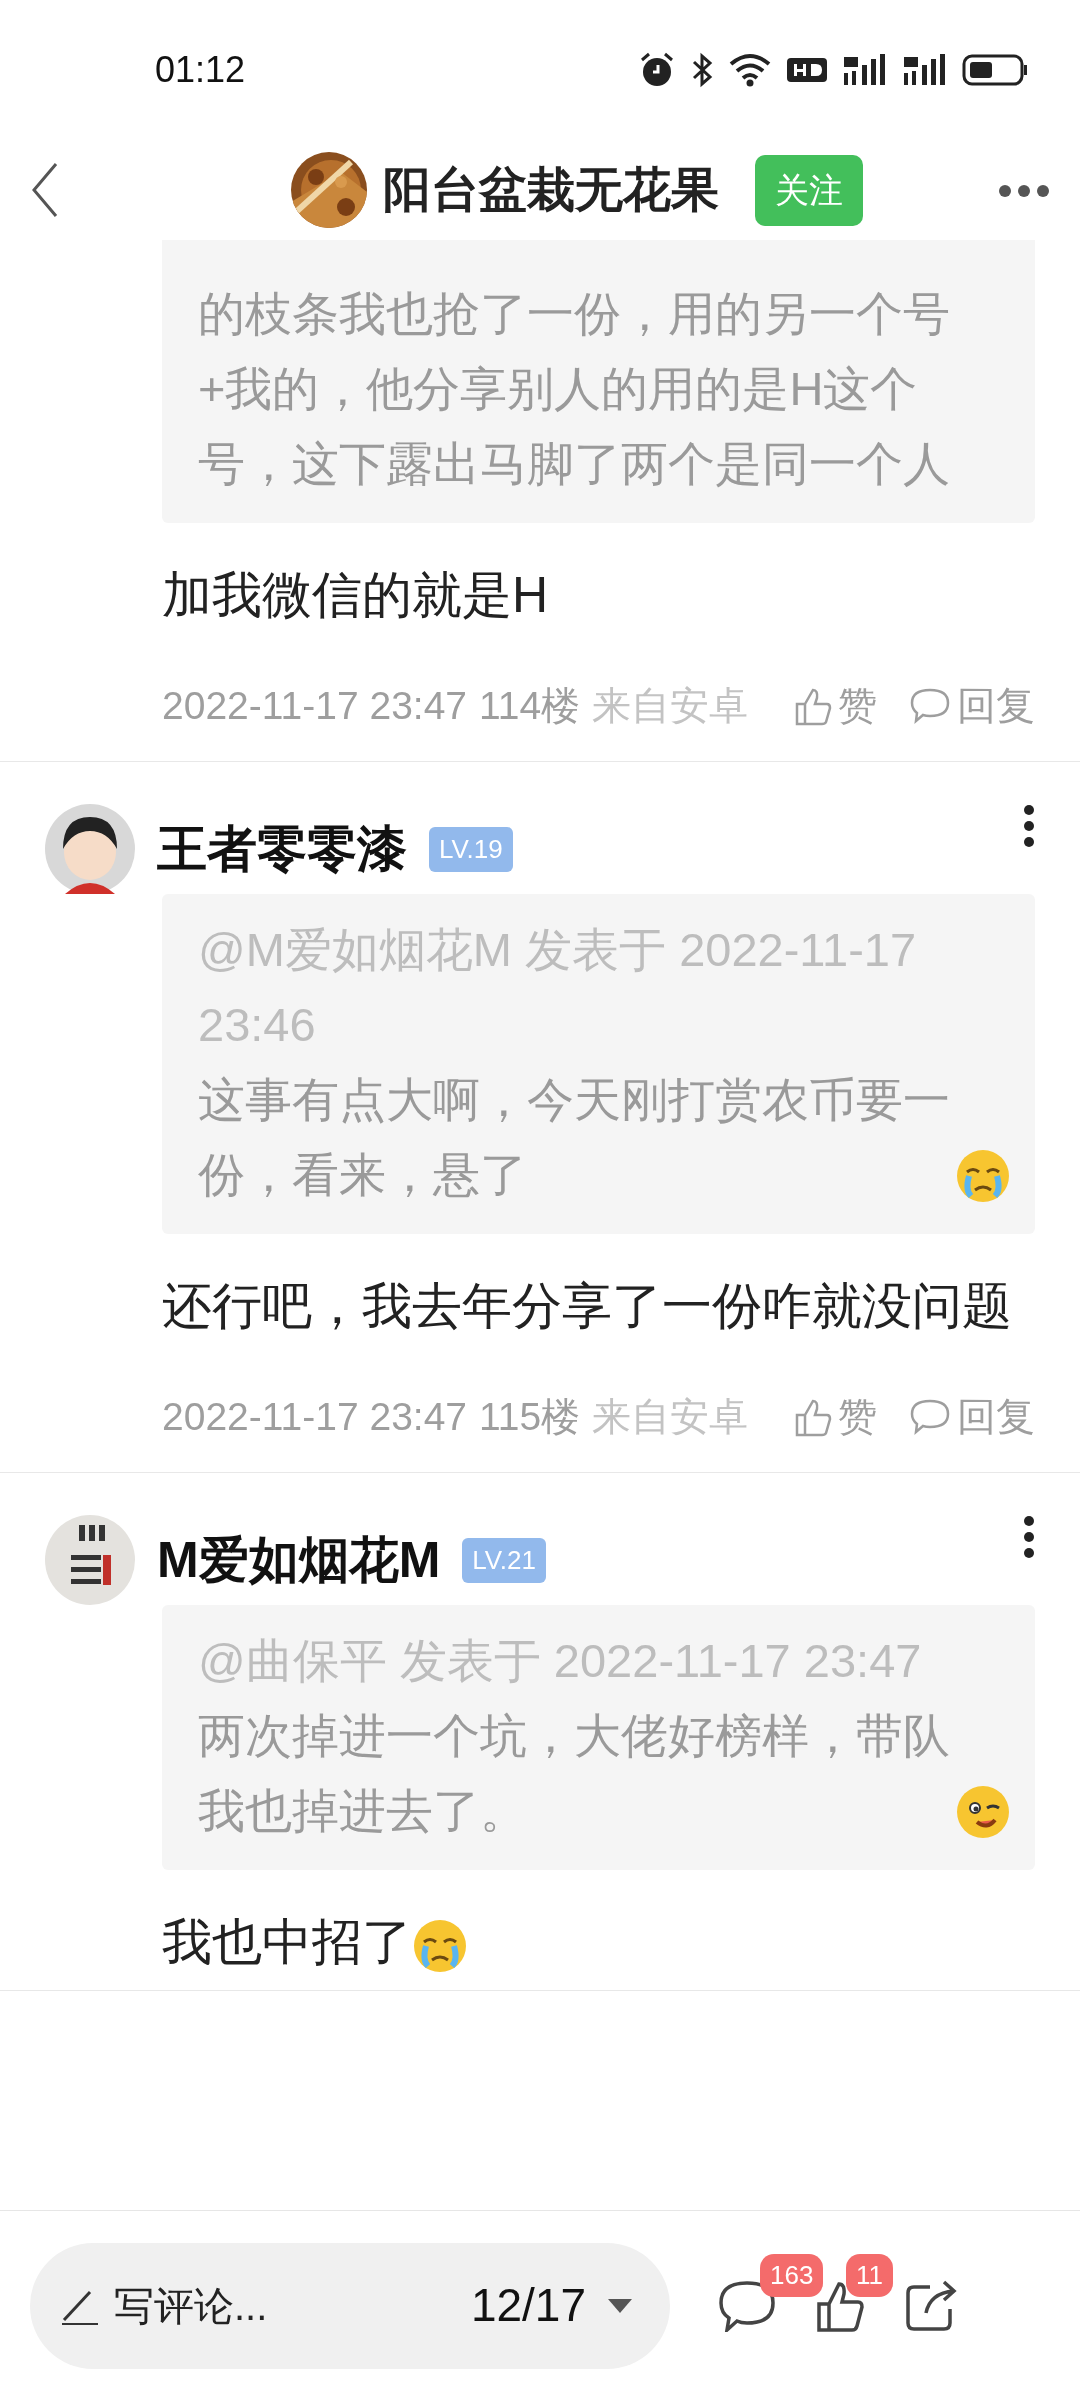 The height and width of the screenshot is (2400, 1080). Describe the element at coordinates (560, 1661) in the screenshot. I see `quote-header: @曲保平 发表于 2022-11-17 23:47` at that location.